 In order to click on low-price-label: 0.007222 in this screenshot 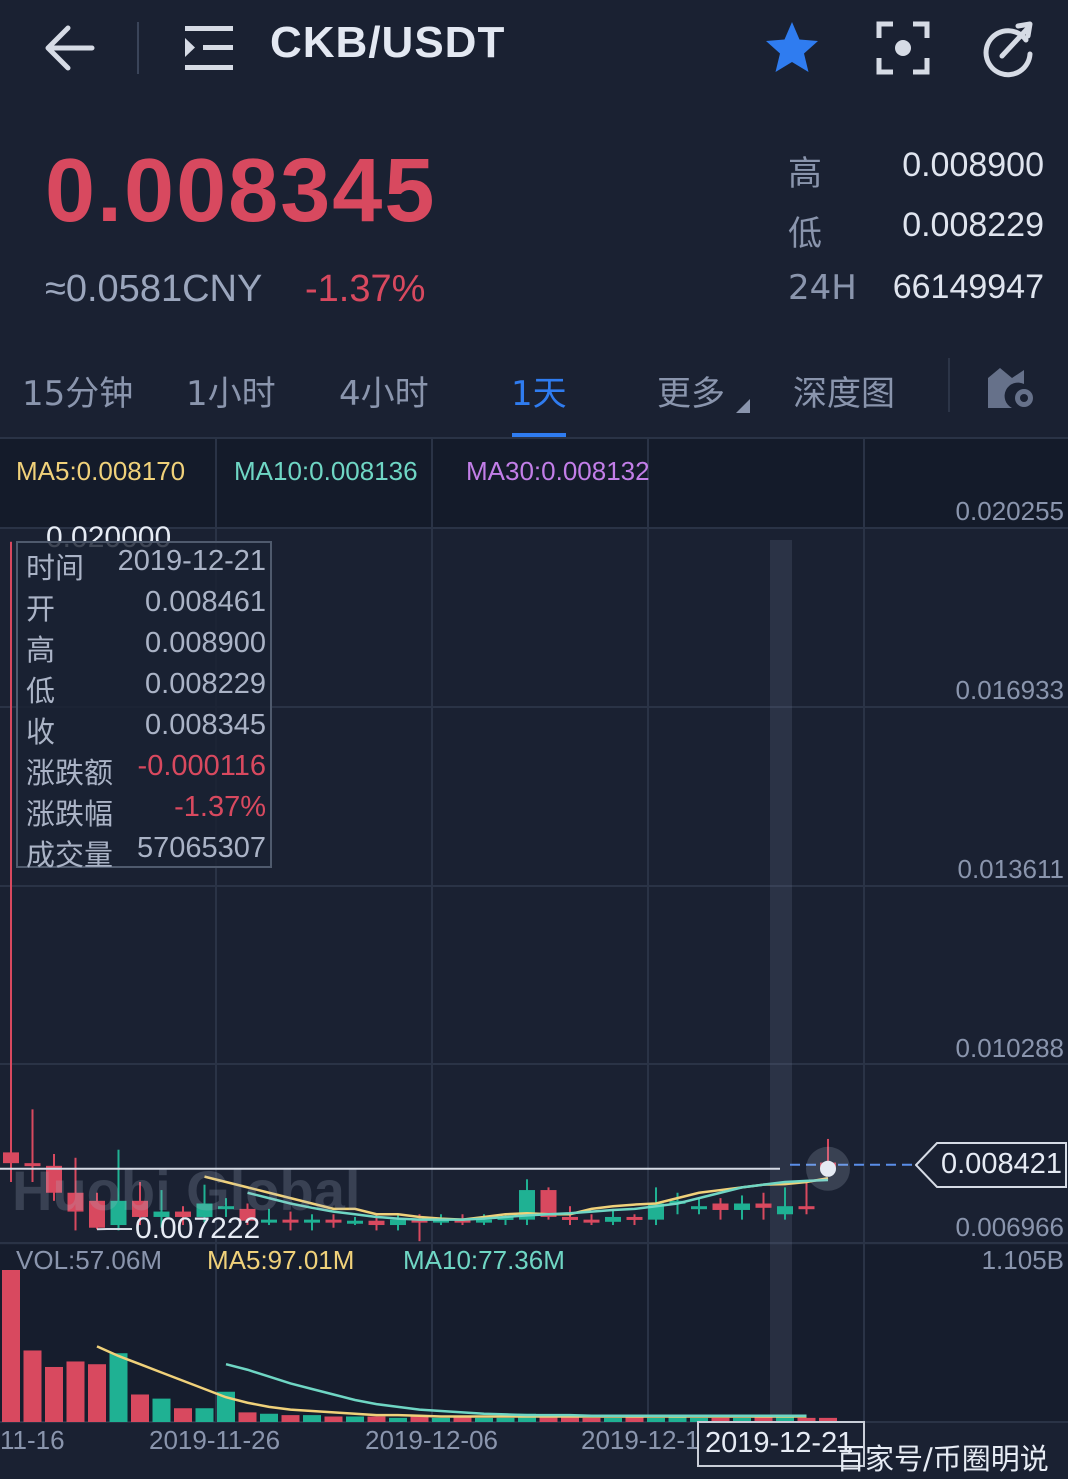, I will do `click(198, 1228)`.